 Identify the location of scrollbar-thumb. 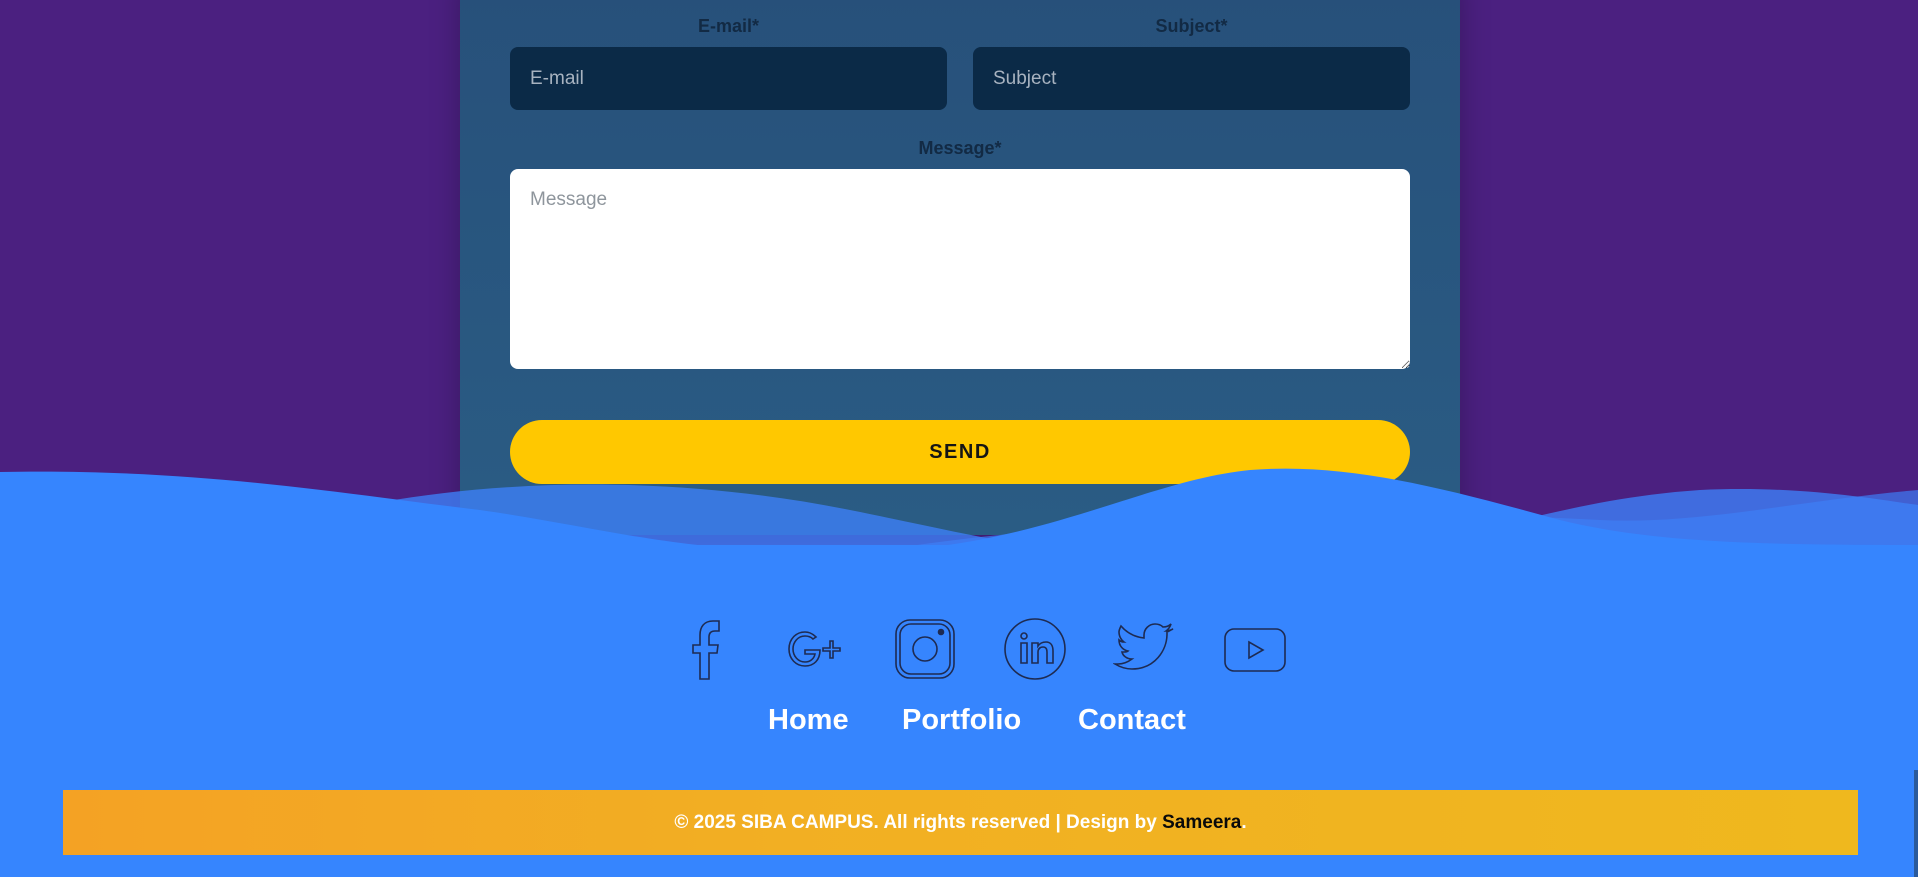
(1916, 823).